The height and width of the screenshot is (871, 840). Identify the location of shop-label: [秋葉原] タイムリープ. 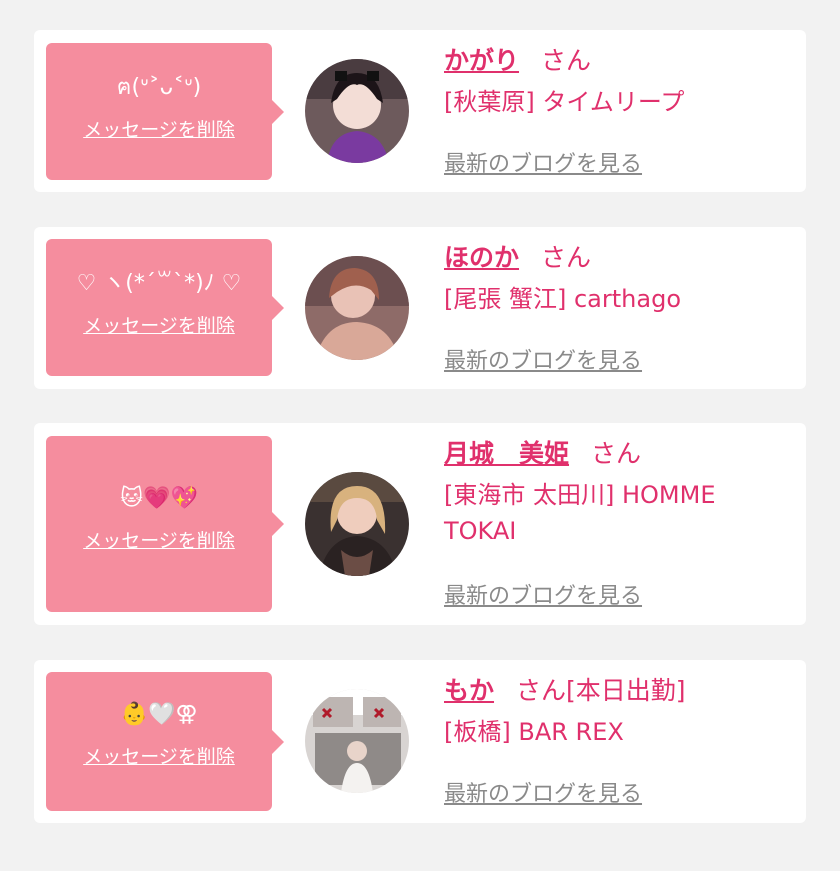
(564, 102).